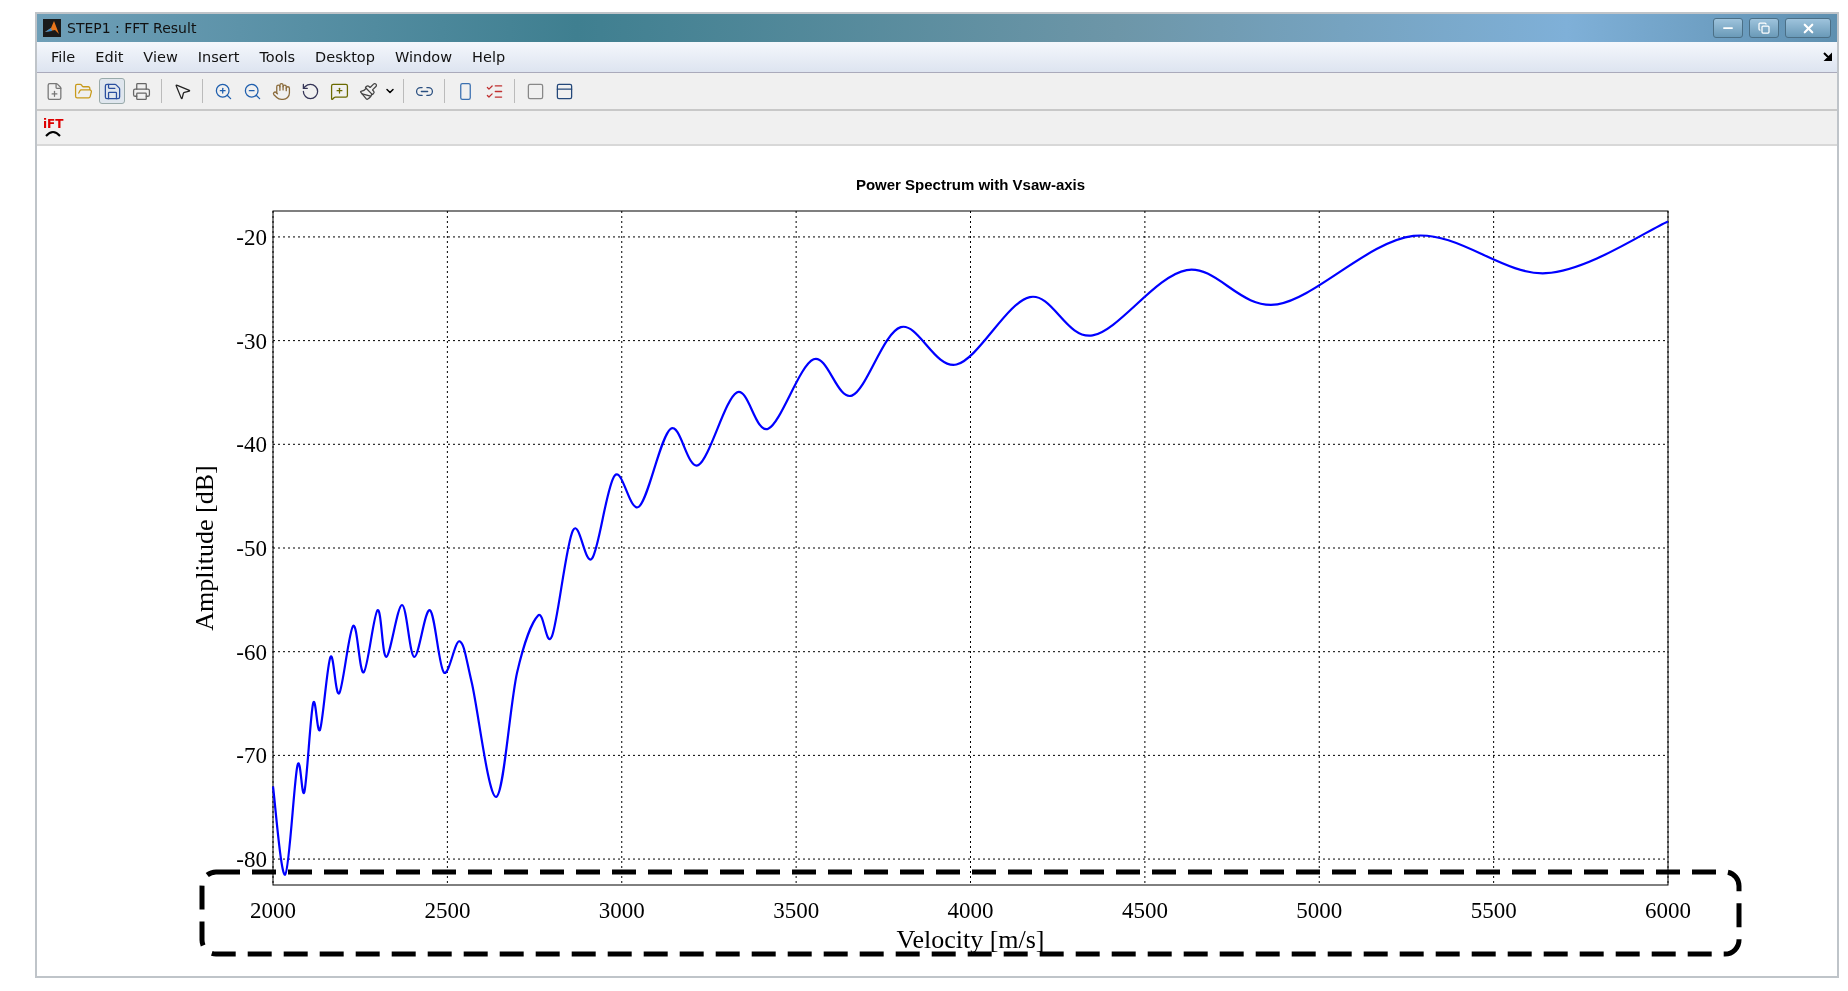  I want to click on hide-tools-icon, so click(535, 91).